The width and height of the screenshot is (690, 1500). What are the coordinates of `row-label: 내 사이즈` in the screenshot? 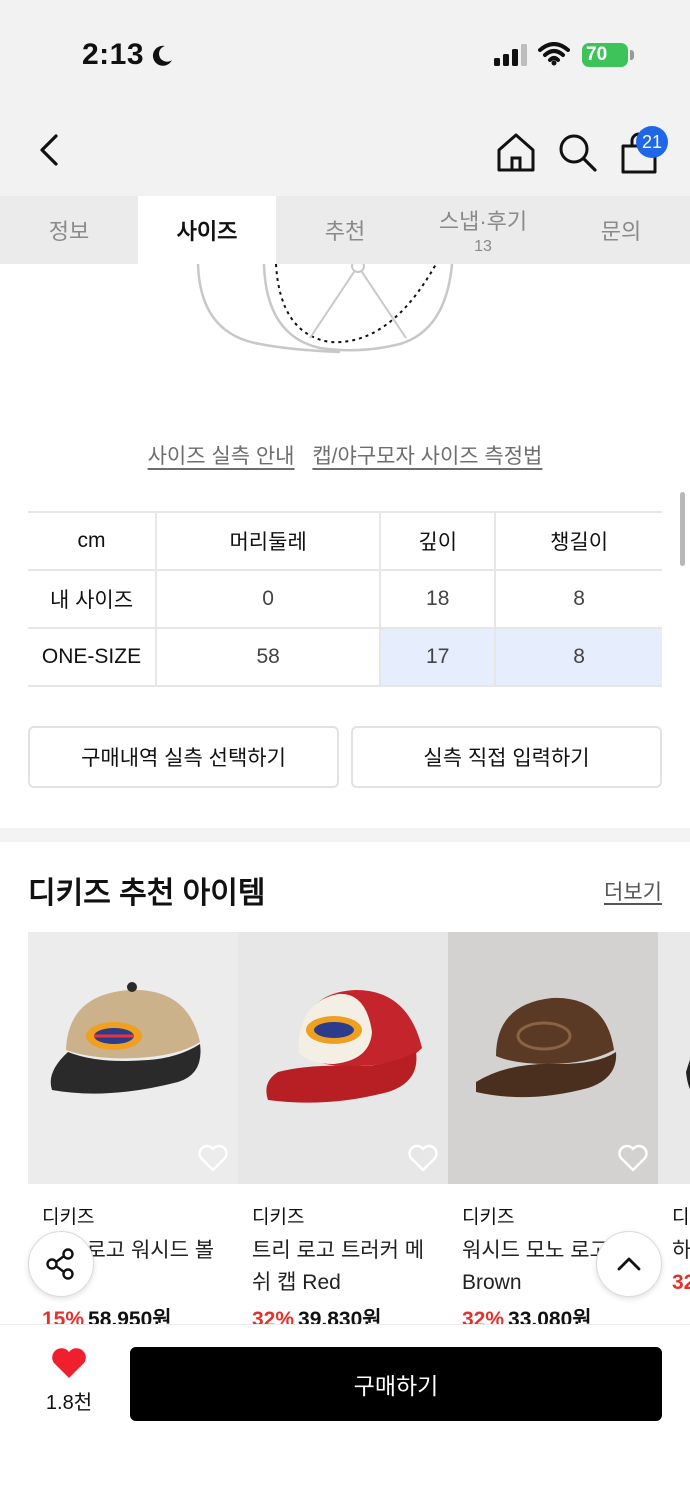 It's located at (92, 599).